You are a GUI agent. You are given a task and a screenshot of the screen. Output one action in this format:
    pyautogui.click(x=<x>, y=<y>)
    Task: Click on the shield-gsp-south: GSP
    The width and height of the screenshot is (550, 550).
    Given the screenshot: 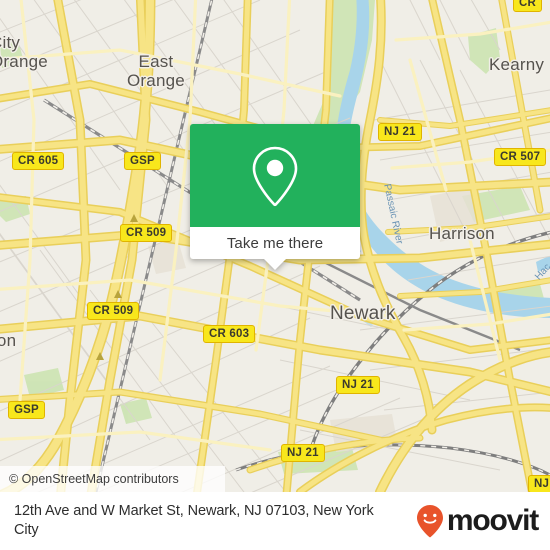 What is the action you would take?
    pyautogui.click(x=26, y=410)
    